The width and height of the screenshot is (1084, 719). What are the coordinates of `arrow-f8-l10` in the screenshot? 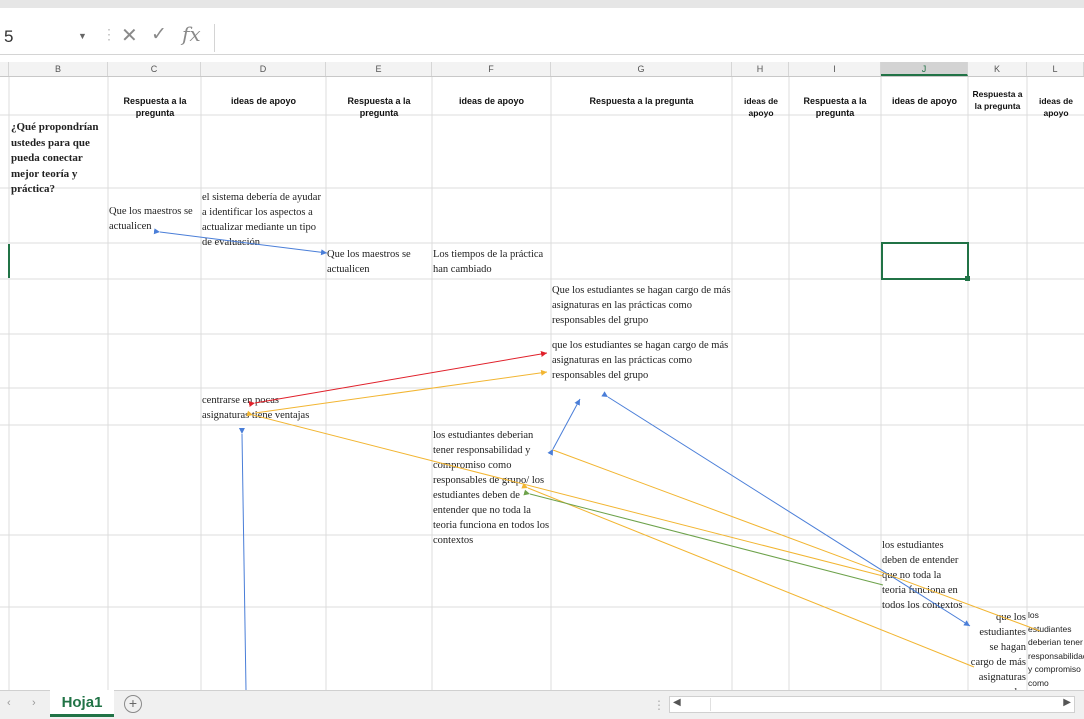 It's located at (796, 540).